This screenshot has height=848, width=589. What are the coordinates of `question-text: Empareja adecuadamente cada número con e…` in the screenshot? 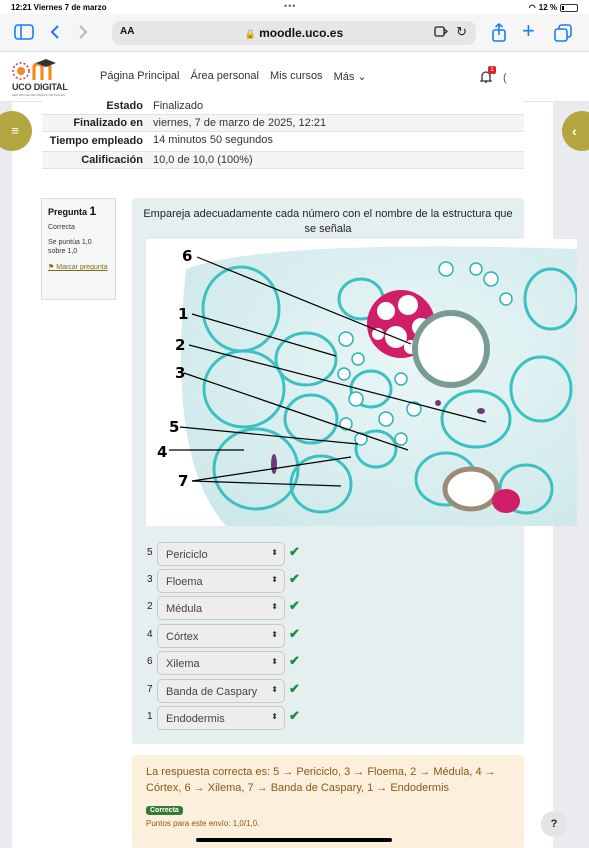 It's located at (328, 221).